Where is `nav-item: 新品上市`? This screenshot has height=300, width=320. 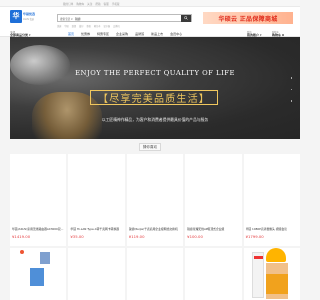 nav-item: 新品上市 is located at coordinates (157, 34).